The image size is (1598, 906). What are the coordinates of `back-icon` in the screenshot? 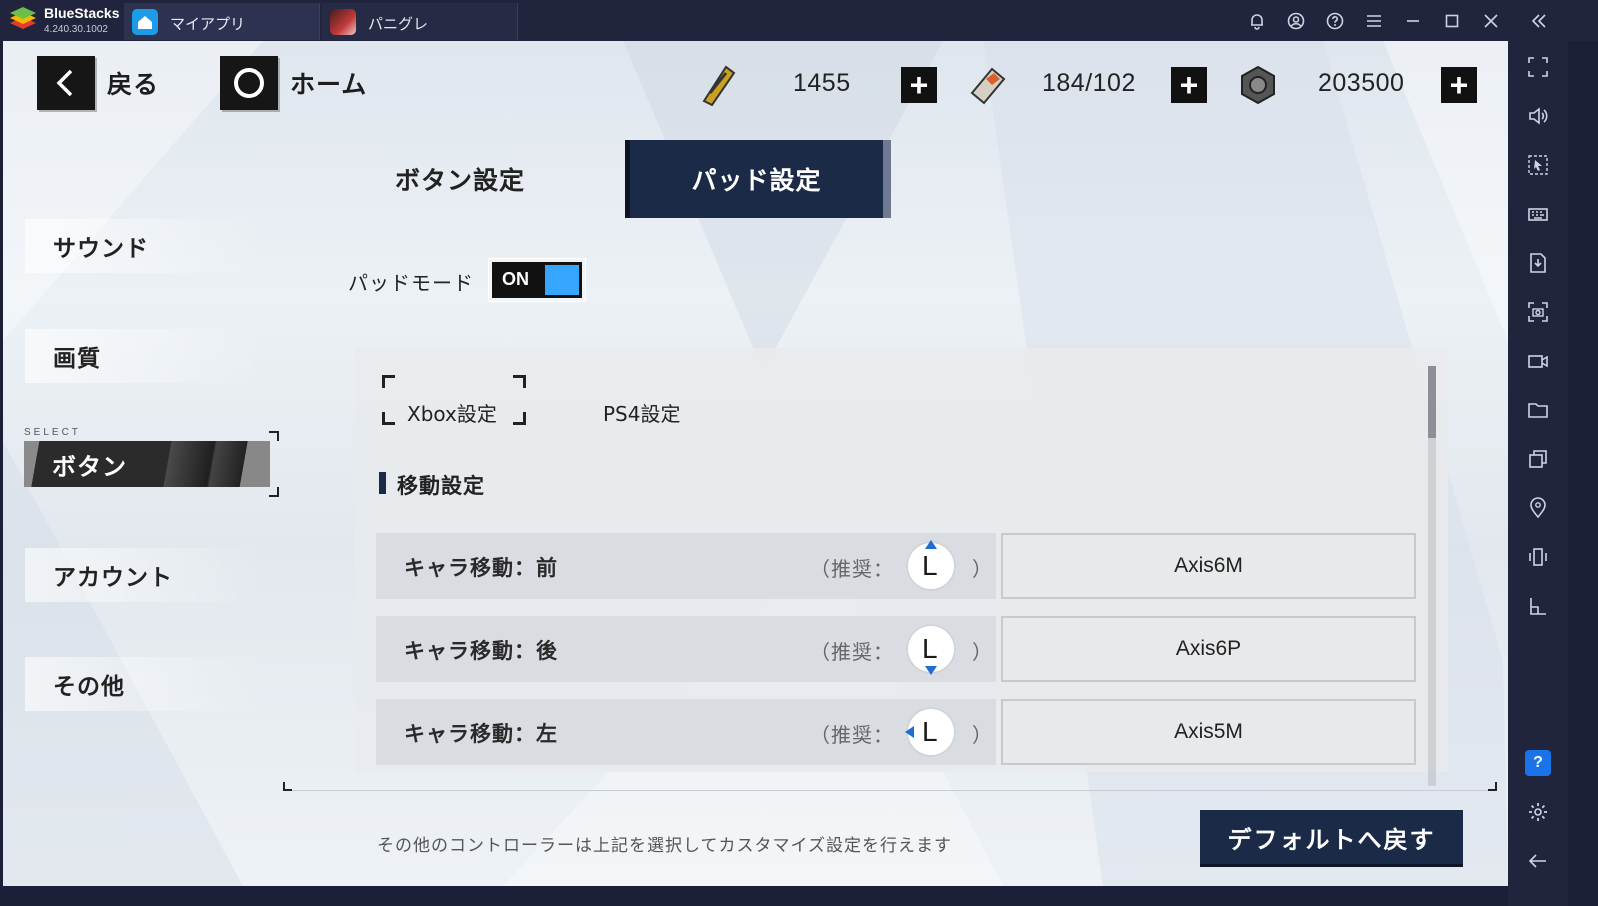 It's located at (1538, 861).